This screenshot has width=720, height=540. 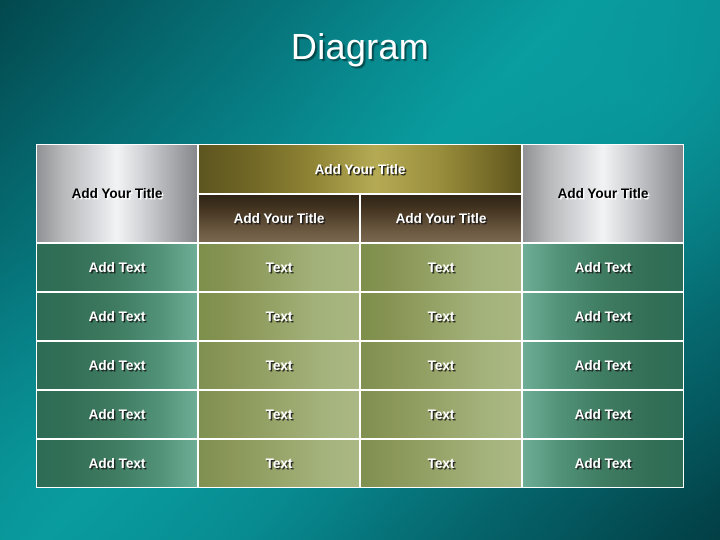 I want to click on header-cell-right: Add Your Title, so click(x=603, y=193).